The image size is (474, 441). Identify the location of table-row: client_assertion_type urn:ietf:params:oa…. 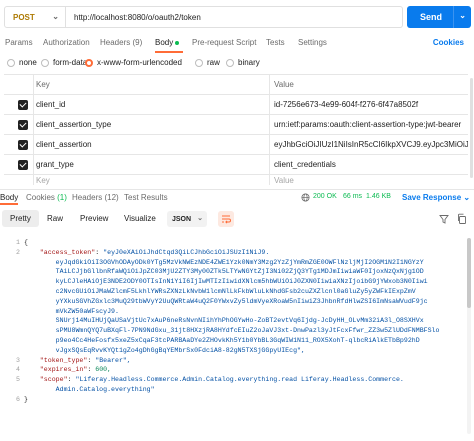
(236, 125).